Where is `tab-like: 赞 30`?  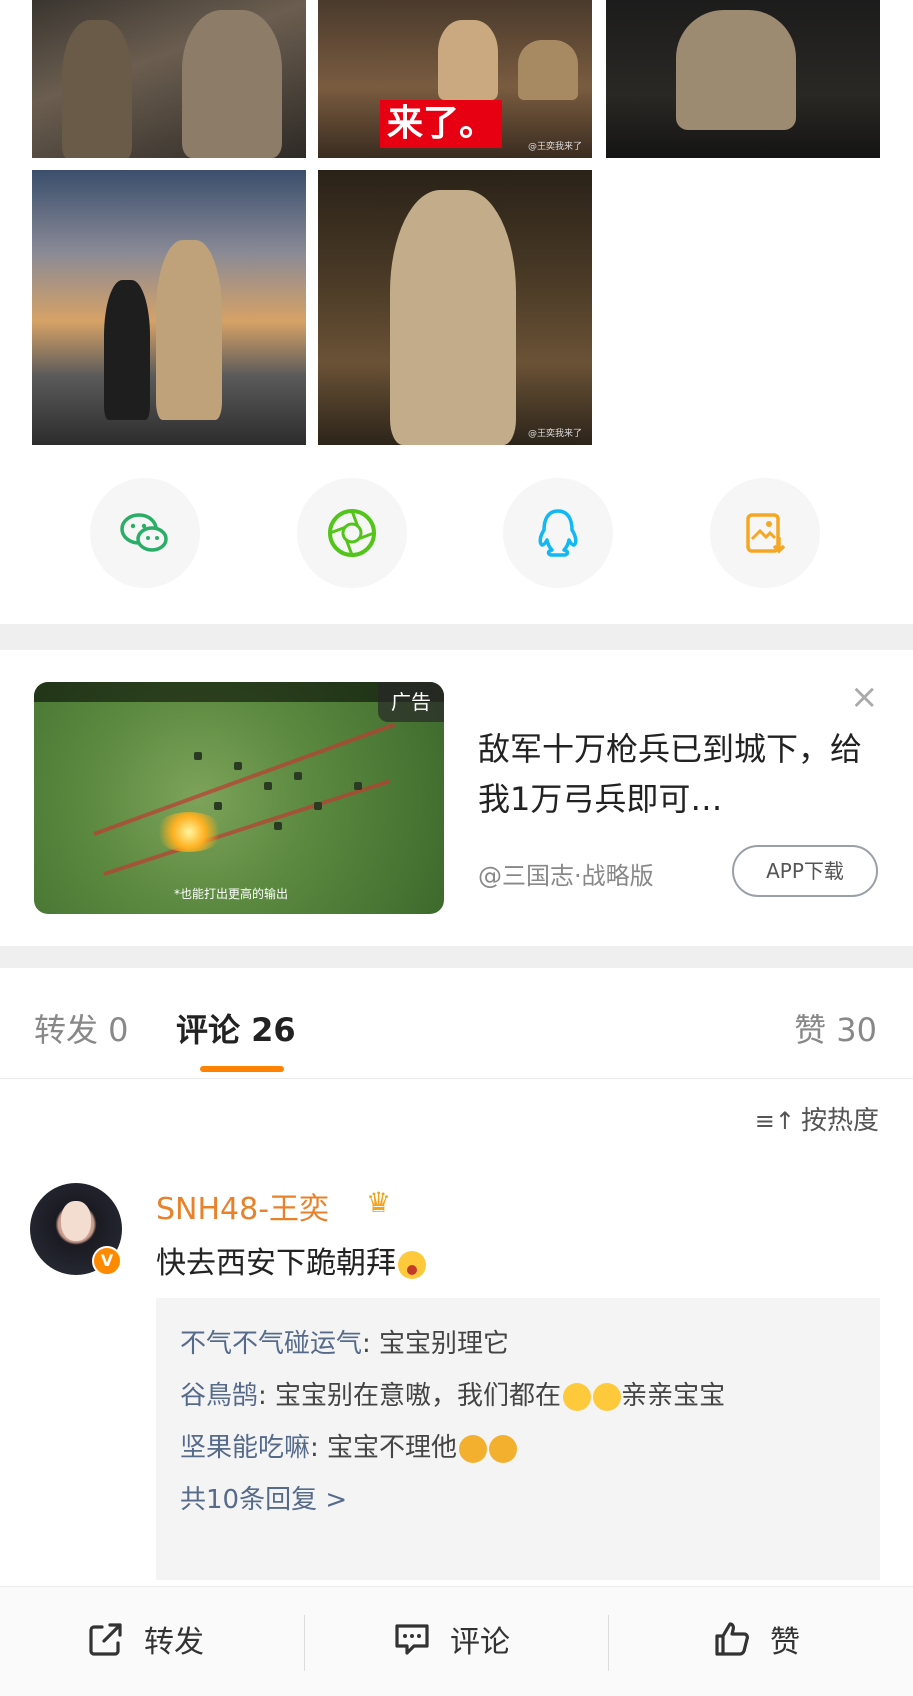 tab-like: 赞 30 is located at coordinates (835, 1028).